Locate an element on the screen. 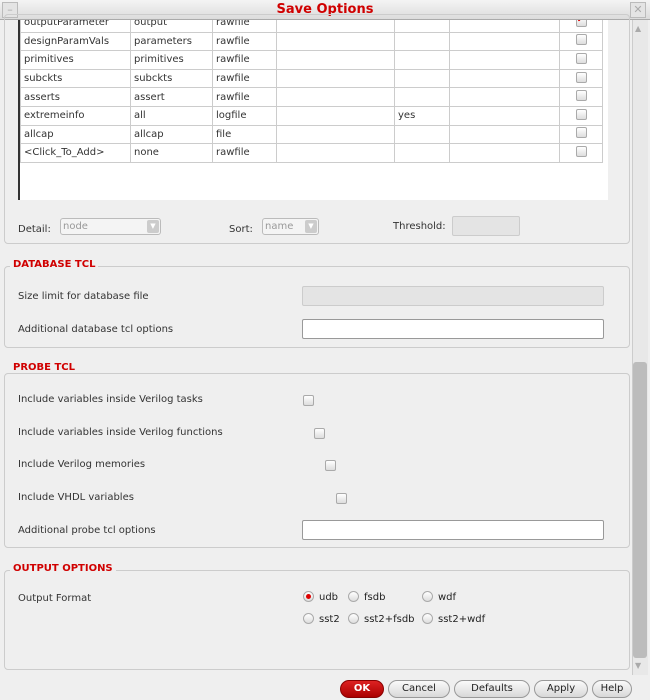 This screenshot has width=650, height=700. table-row: designParamVals parameters rawfile is located at coordinates (311, 41).